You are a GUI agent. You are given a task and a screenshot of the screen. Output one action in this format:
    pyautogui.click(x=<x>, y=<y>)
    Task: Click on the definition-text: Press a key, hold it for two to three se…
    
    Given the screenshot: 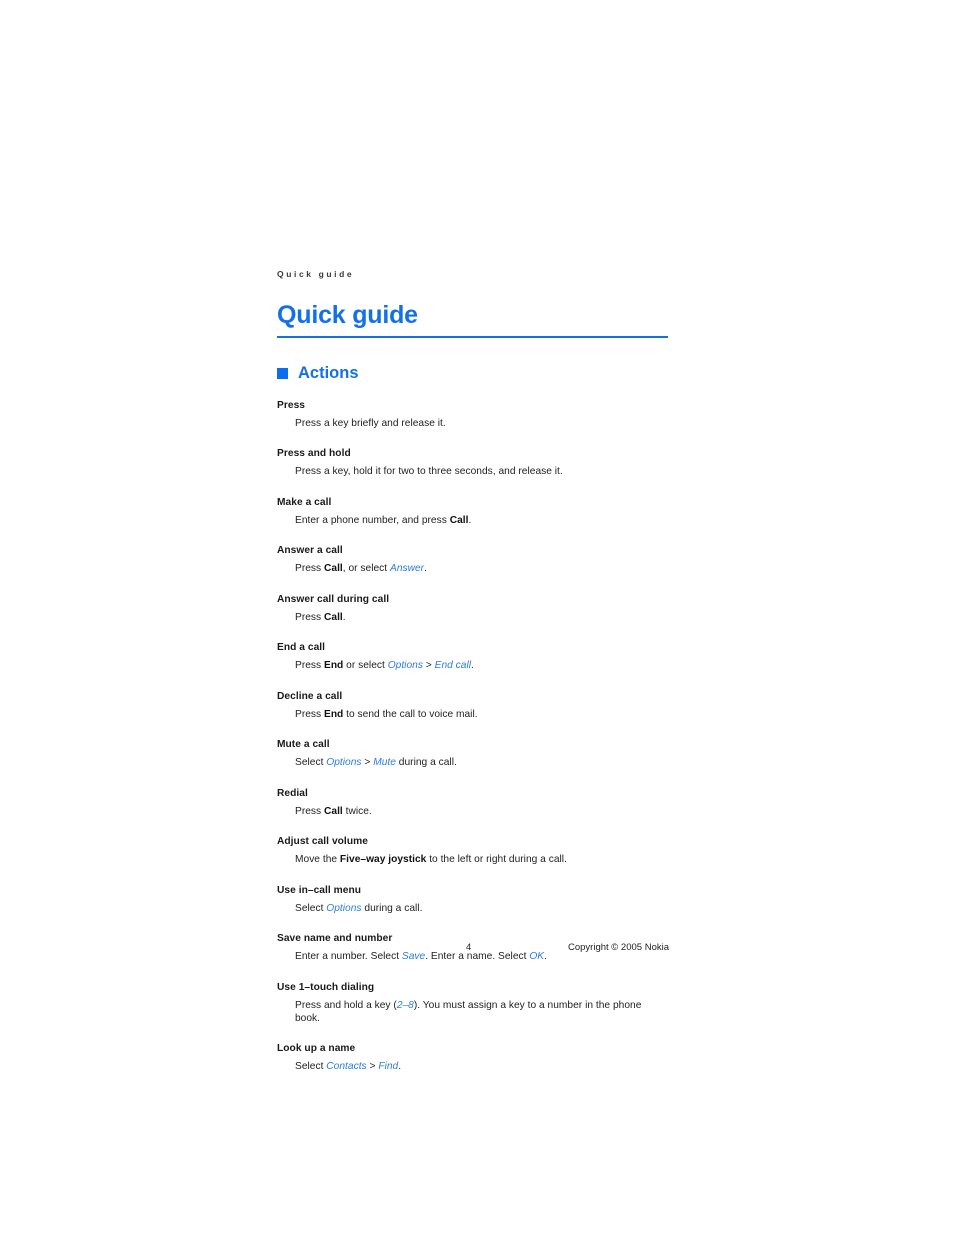 What is the action you would take?
    pyautogui.click(x=429, y=471)
    